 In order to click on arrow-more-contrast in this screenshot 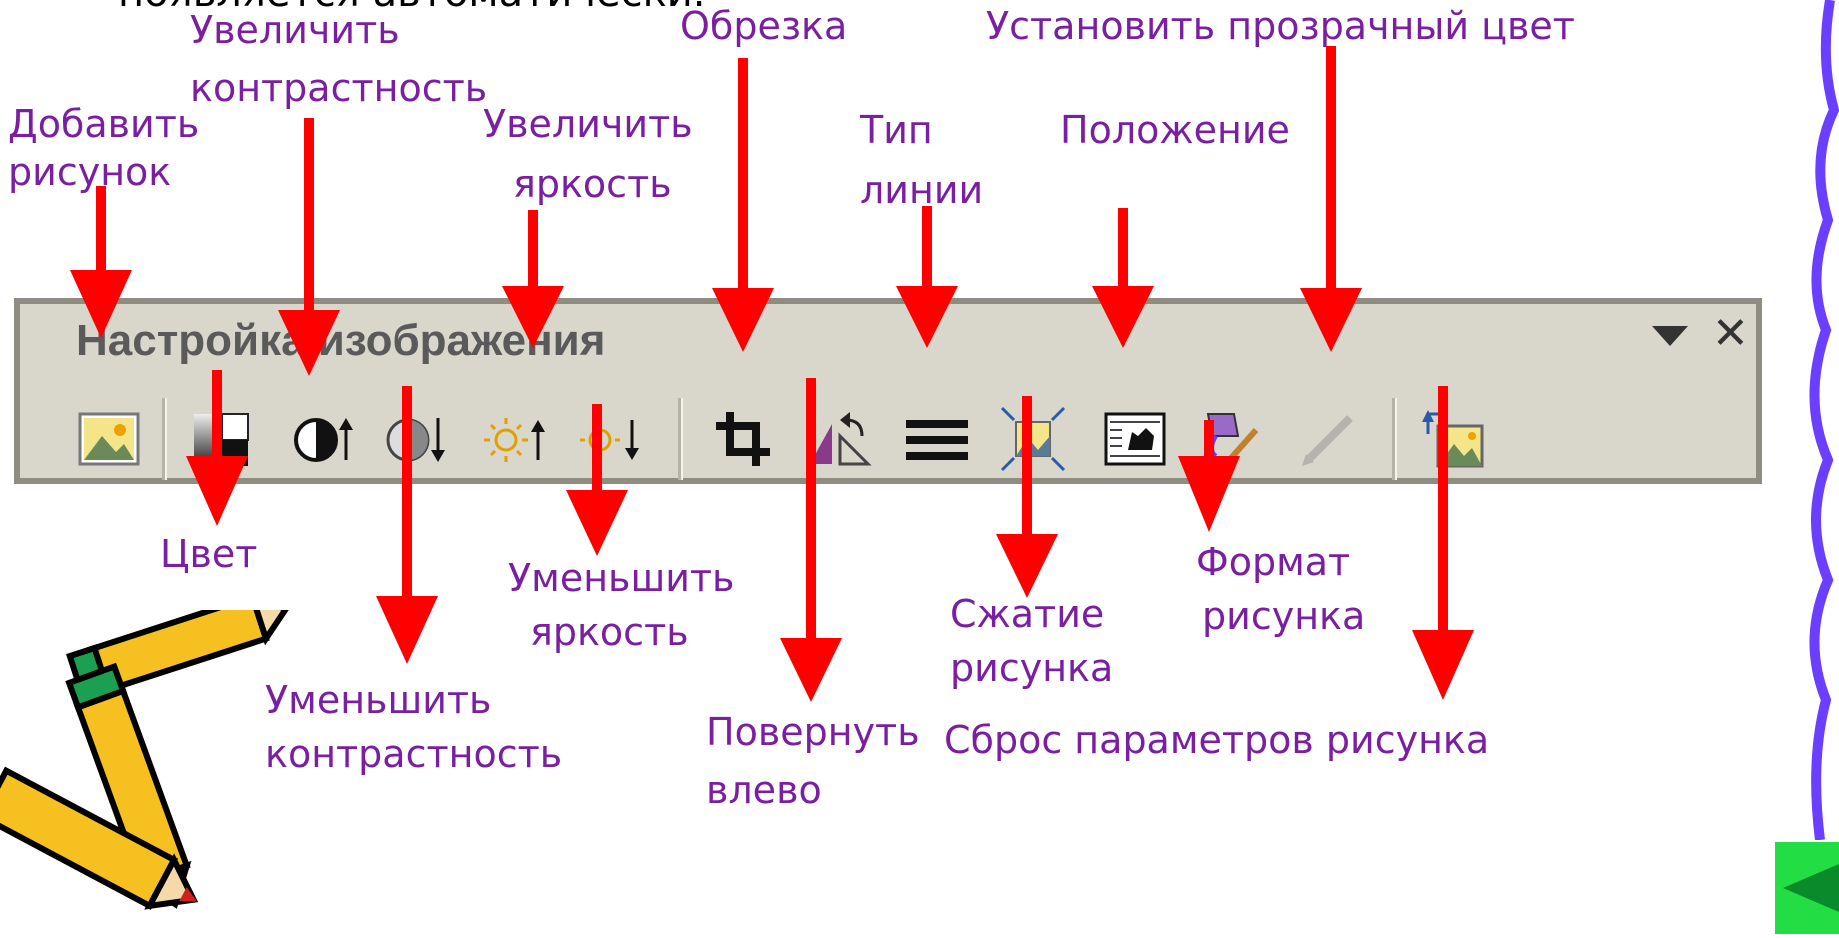, I will do `click(309, 247)`.